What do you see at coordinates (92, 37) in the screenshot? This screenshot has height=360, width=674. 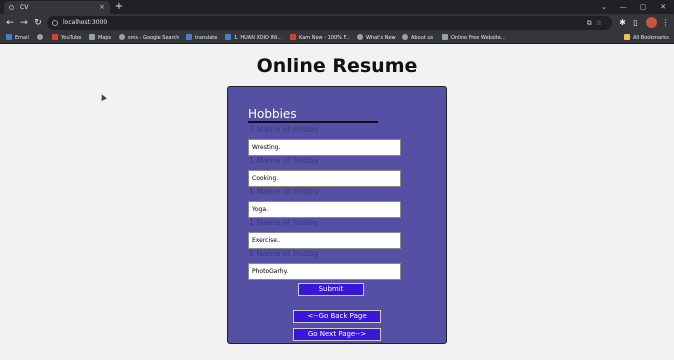 I see `maps-icon` at bounding box center [92, 37].